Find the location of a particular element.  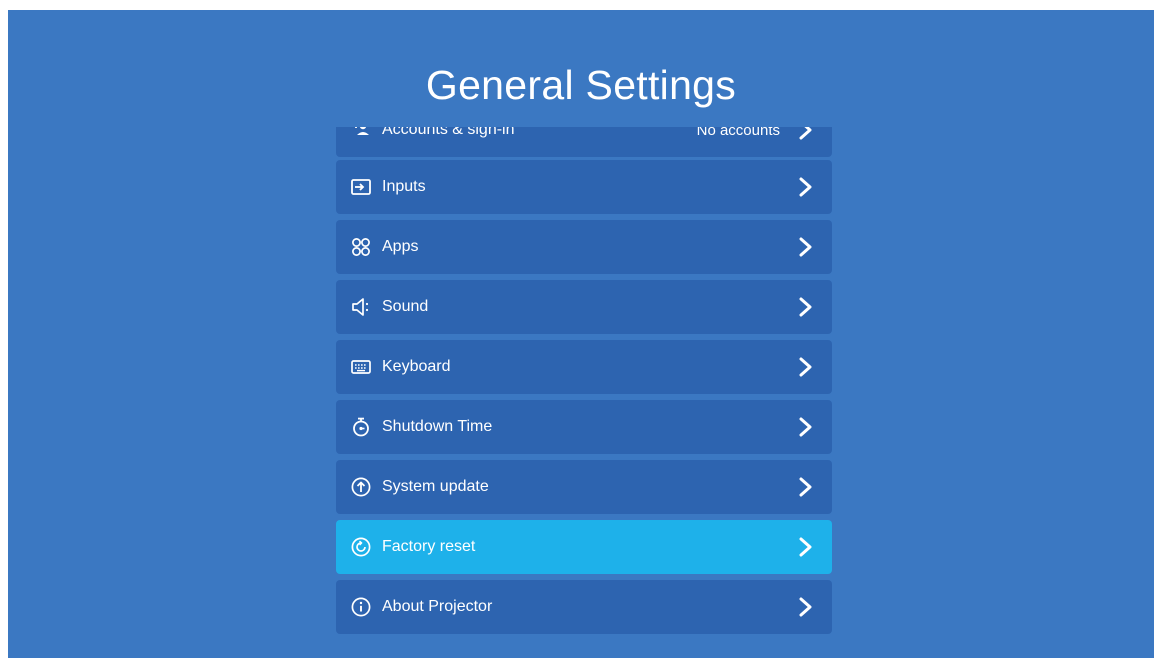

page-title: General Settings is located at coordinates (581, 85).